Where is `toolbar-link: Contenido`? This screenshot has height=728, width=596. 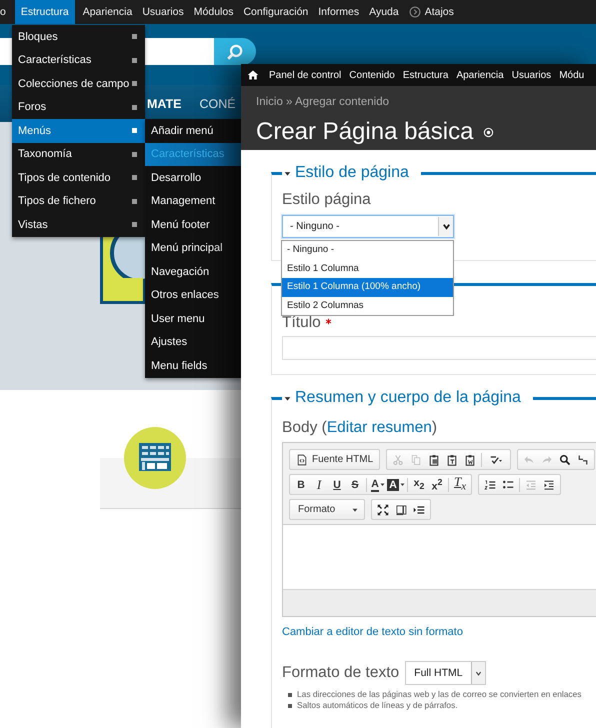 toolbar-link: Contenido is located at coordinates (372, 75).